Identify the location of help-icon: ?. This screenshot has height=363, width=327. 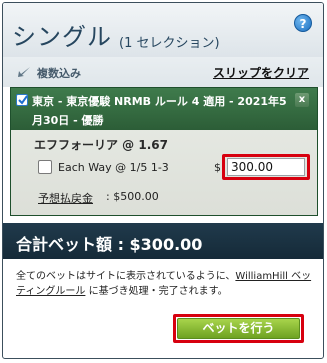
(303, 23).